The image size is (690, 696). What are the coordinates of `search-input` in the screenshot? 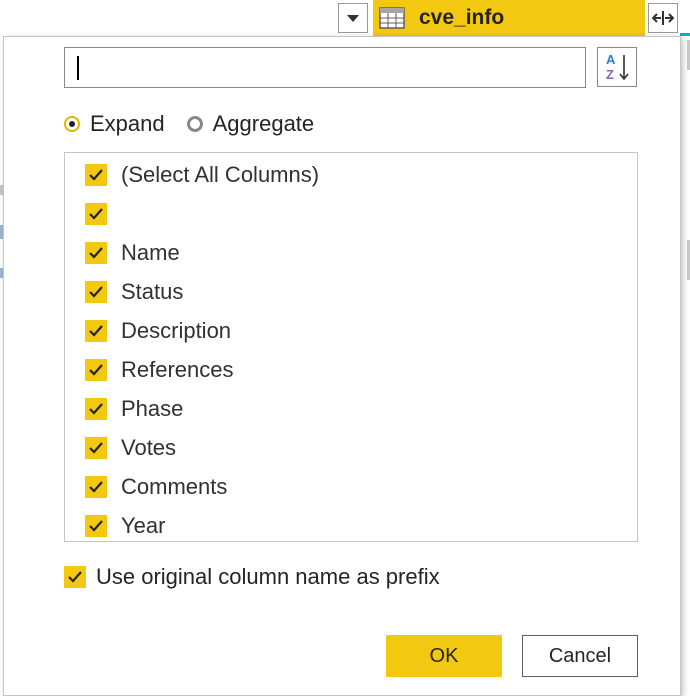 It's located at (325, 67).